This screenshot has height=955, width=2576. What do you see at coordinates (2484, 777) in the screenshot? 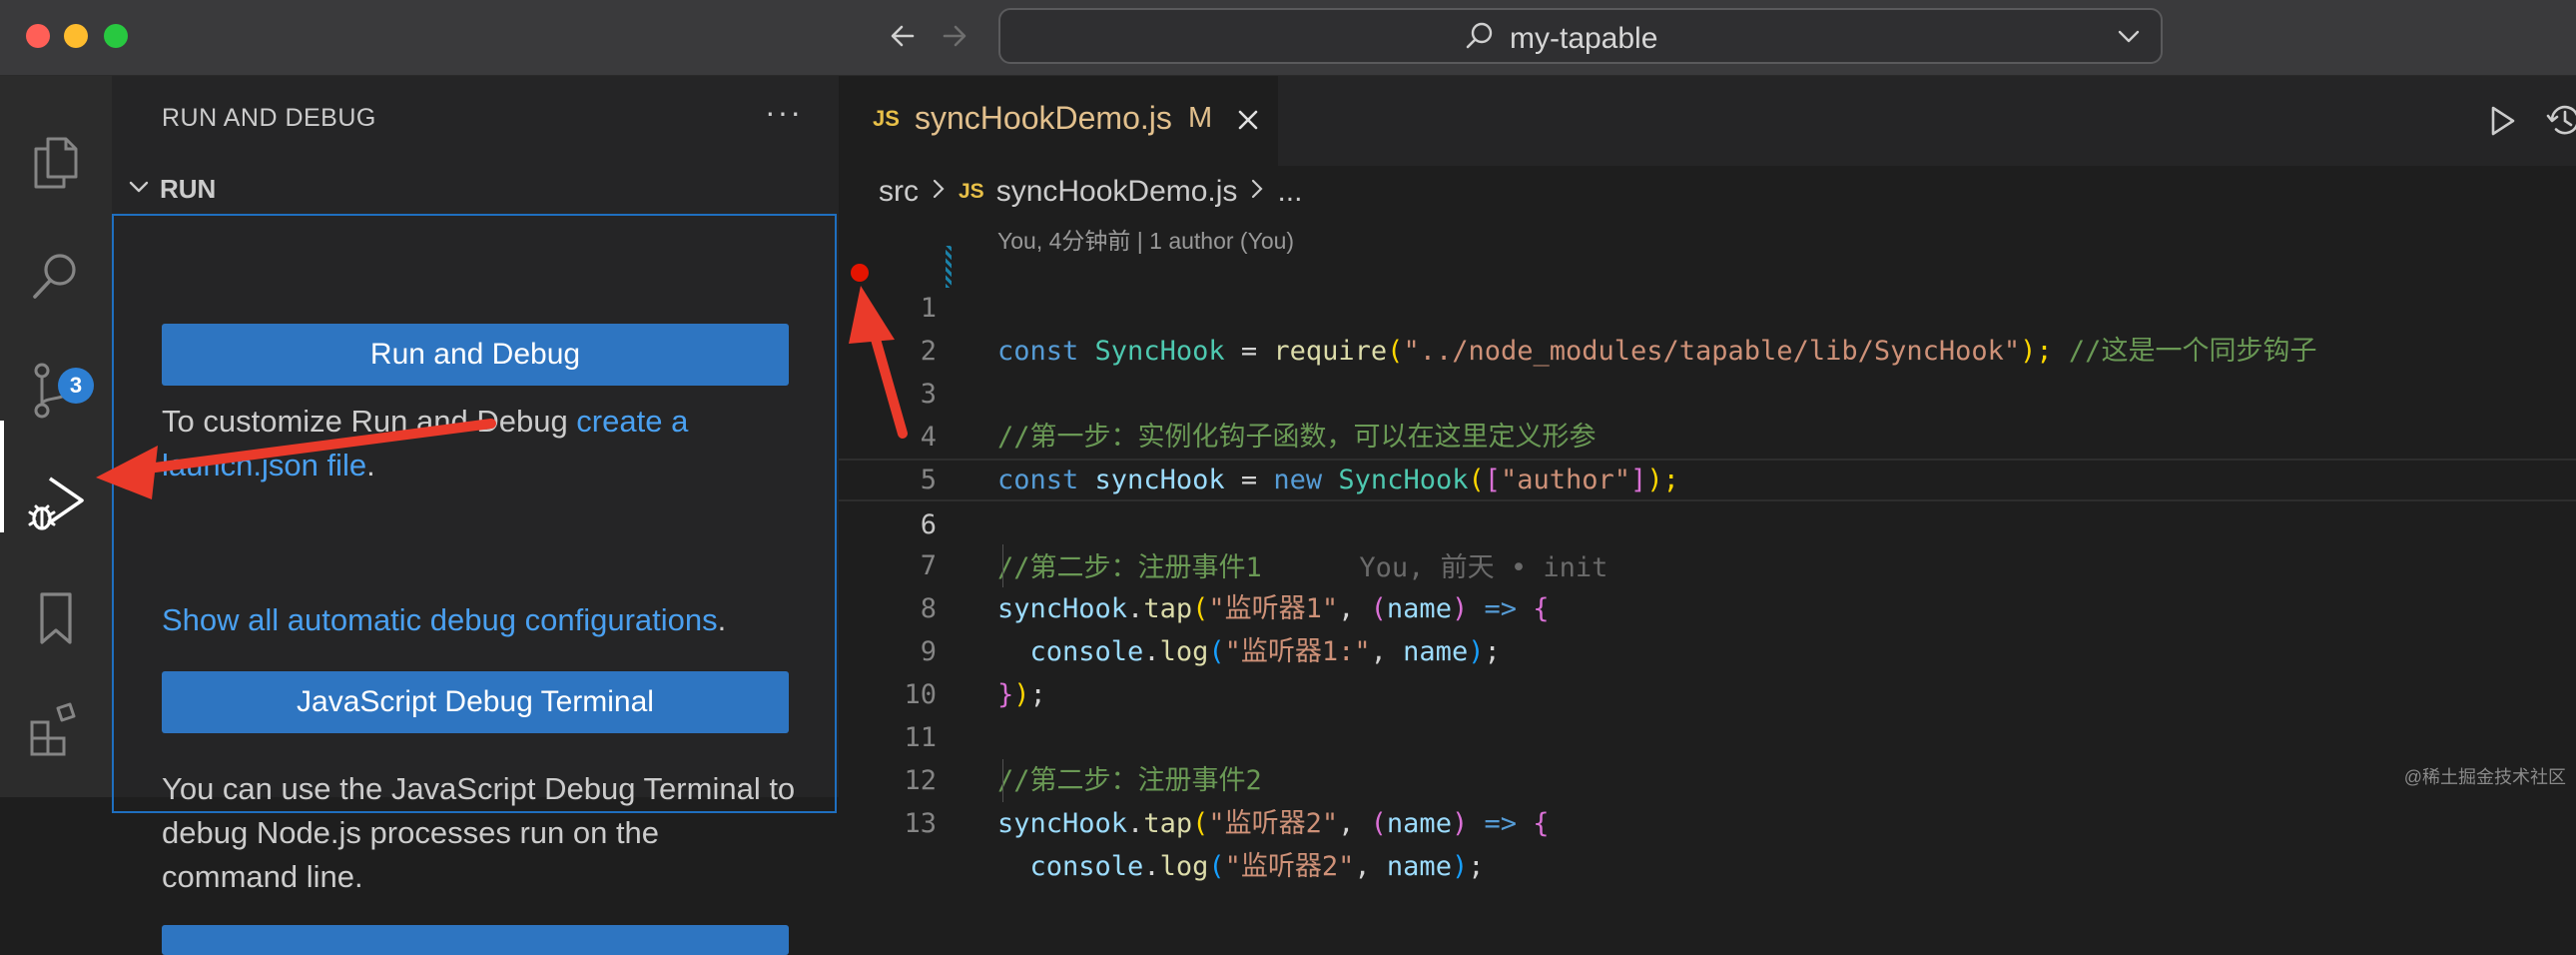
I see `watermark: @稀土掘金技术社区` at bounding box center [2484, 777].